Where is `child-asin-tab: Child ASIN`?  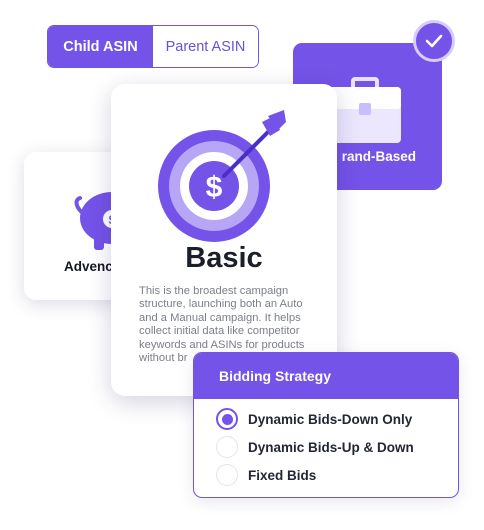 child-asin-tab: Child ASIN is located at coordinates (100, 46).